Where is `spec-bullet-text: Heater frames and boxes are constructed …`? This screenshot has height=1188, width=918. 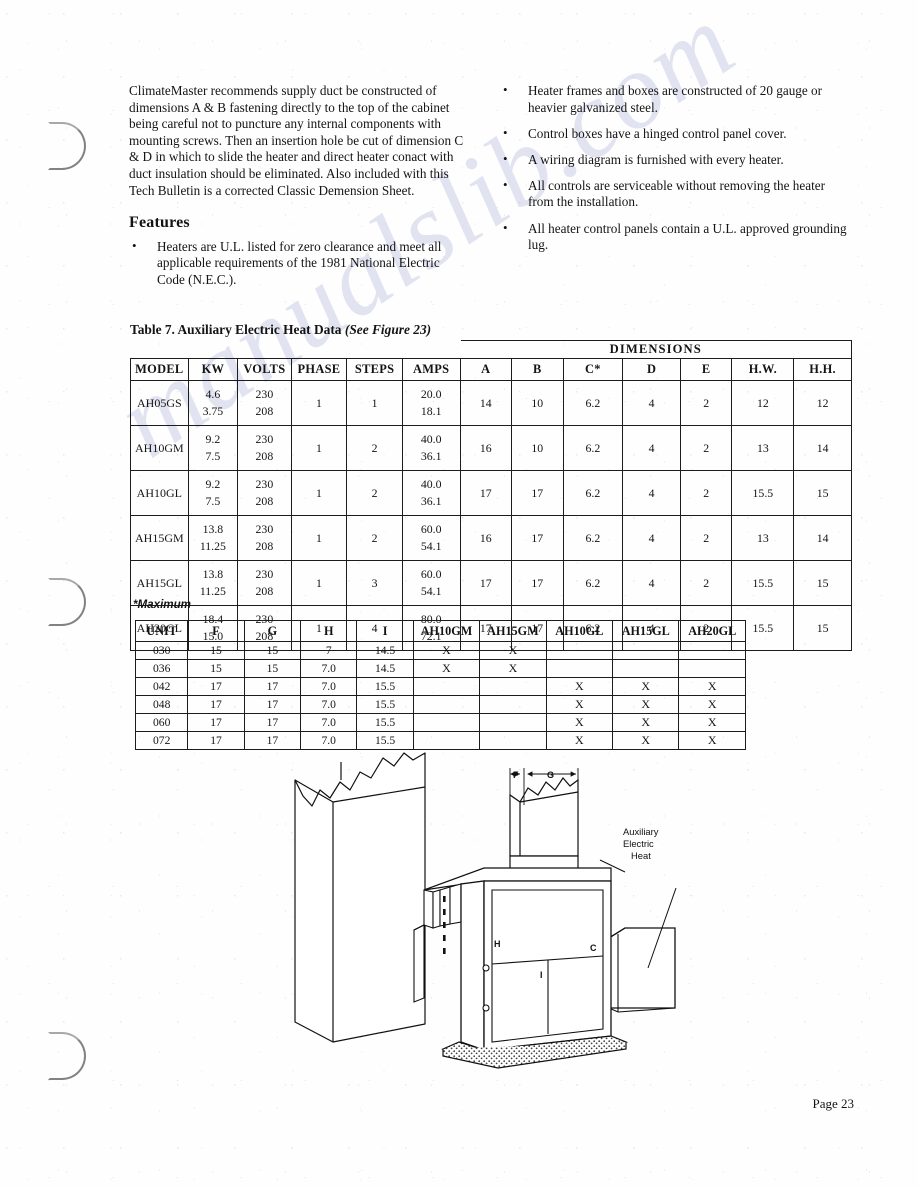
spec-bullet-text: Heater frames and boxes are constructed … is located at coordinates (675, 99).